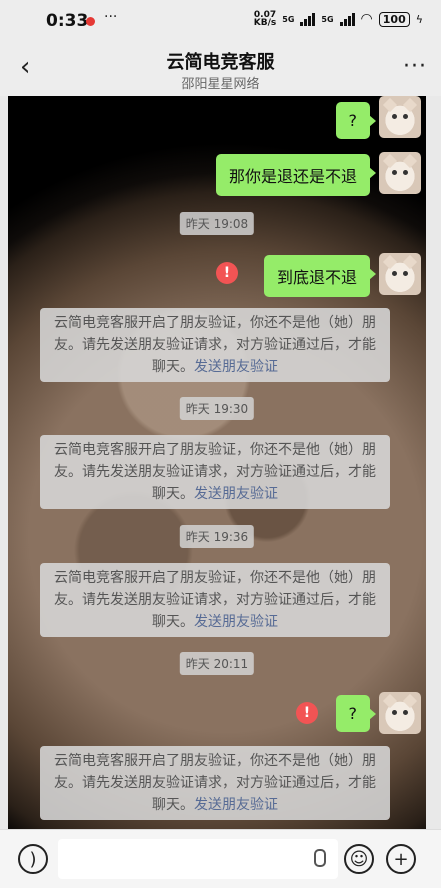 This screenshot has height=888, width=441. I want to click on timestamp: 昨天 19:36, so click(217, 536).